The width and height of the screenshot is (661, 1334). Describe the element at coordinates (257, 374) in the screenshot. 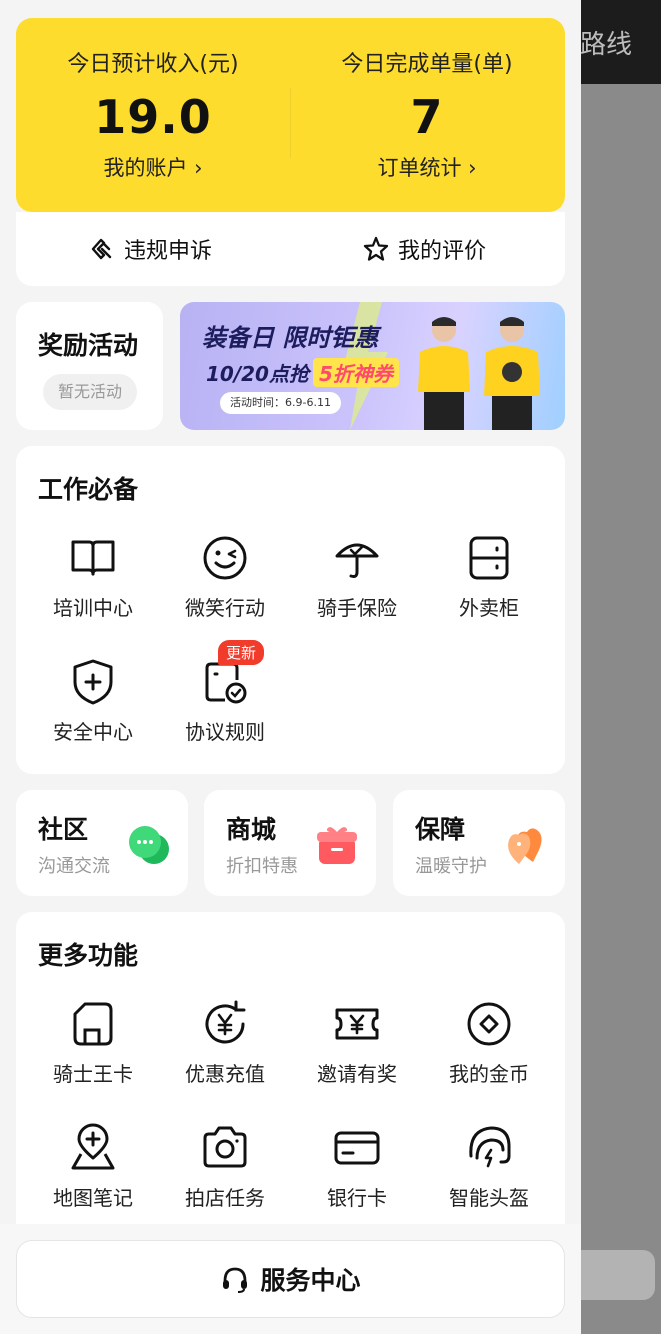

I see `banner-subline-a: 10/20点抢` at that location.